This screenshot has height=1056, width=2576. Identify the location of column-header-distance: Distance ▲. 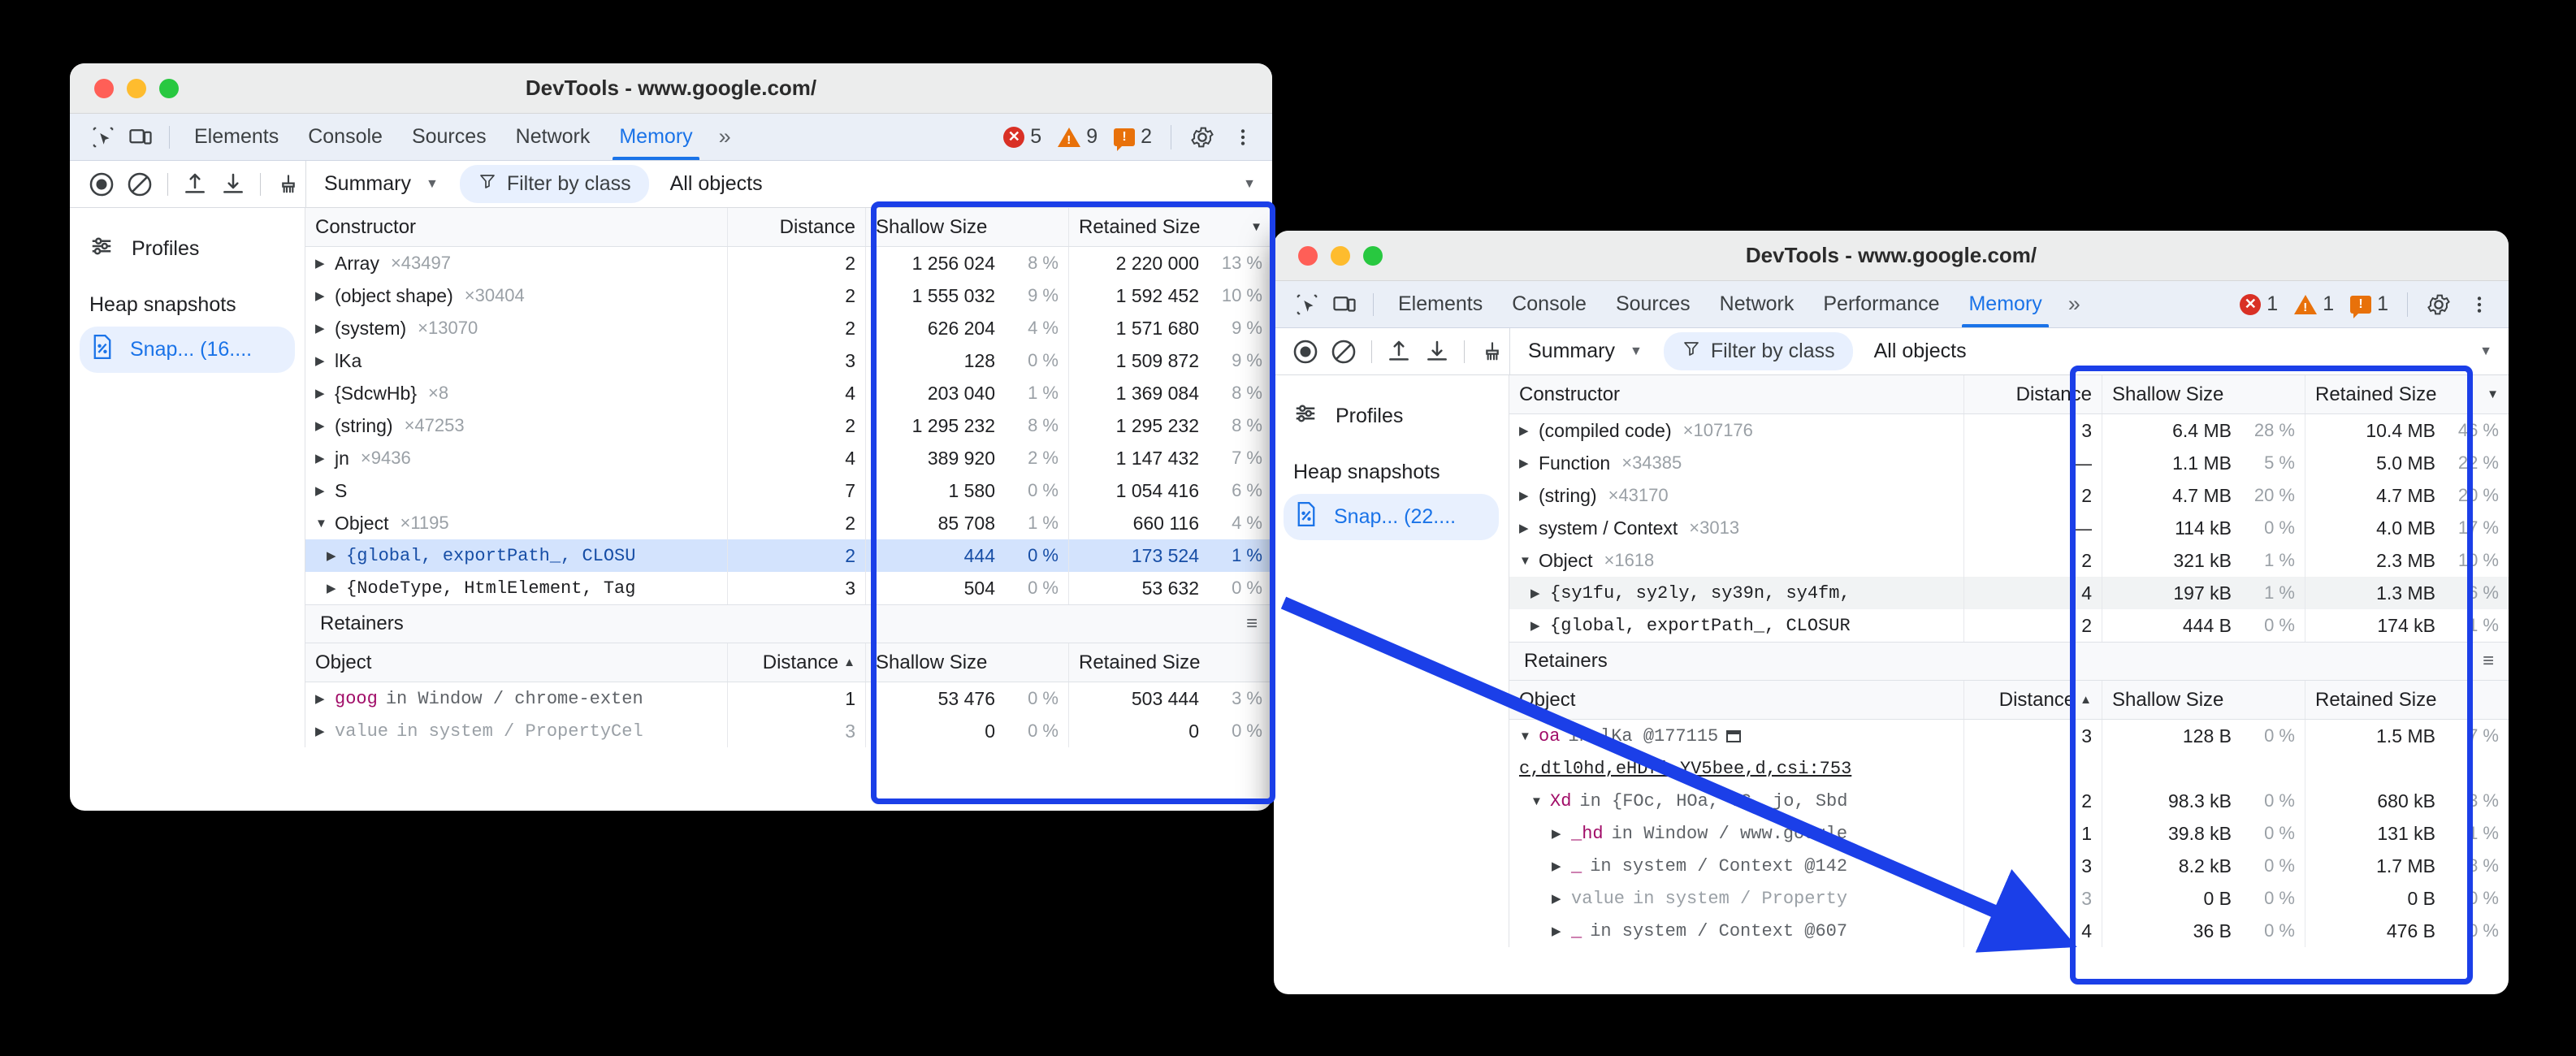
(797, 662).